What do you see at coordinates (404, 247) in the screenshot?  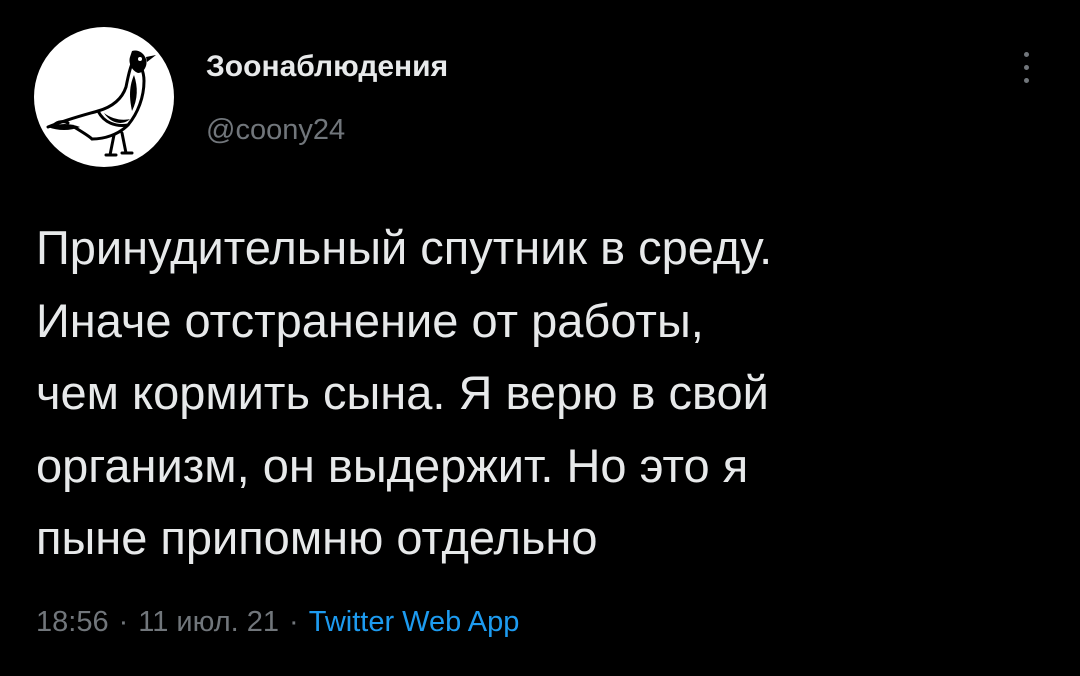 I see `tweet-text-line: Принудительный спутник в среду.` at bounding box center [404, 247].